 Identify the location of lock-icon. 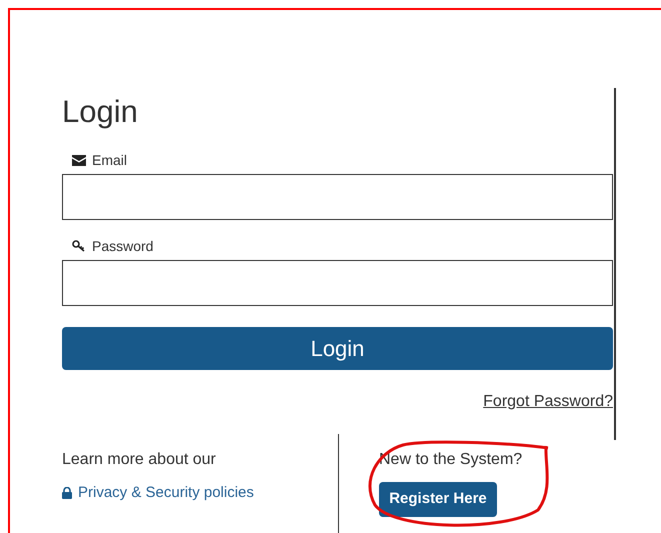
(67, 493).